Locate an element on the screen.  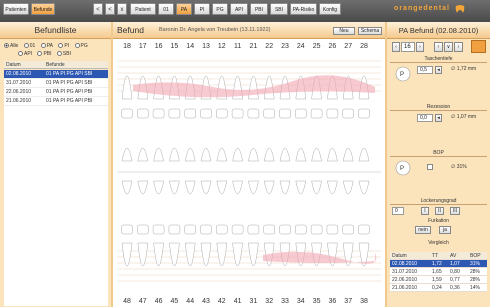
list-item: 02.08.2010 01 PA PI PG API SBI is located at coordinates (56, 74).